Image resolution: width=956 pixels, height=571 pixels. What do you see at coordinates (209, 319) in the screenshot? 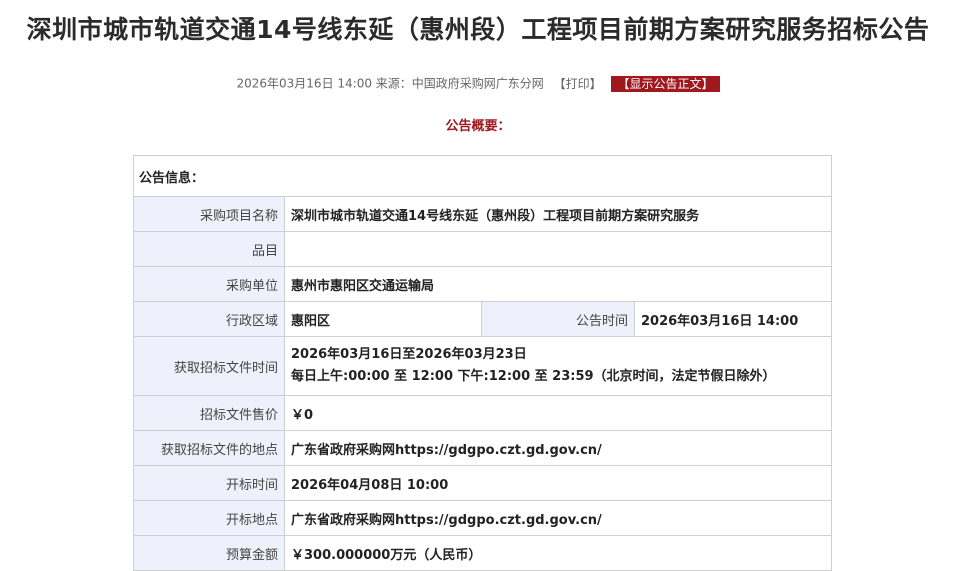
I see `region-key: 行政区域` at bounding box center [209, 319].